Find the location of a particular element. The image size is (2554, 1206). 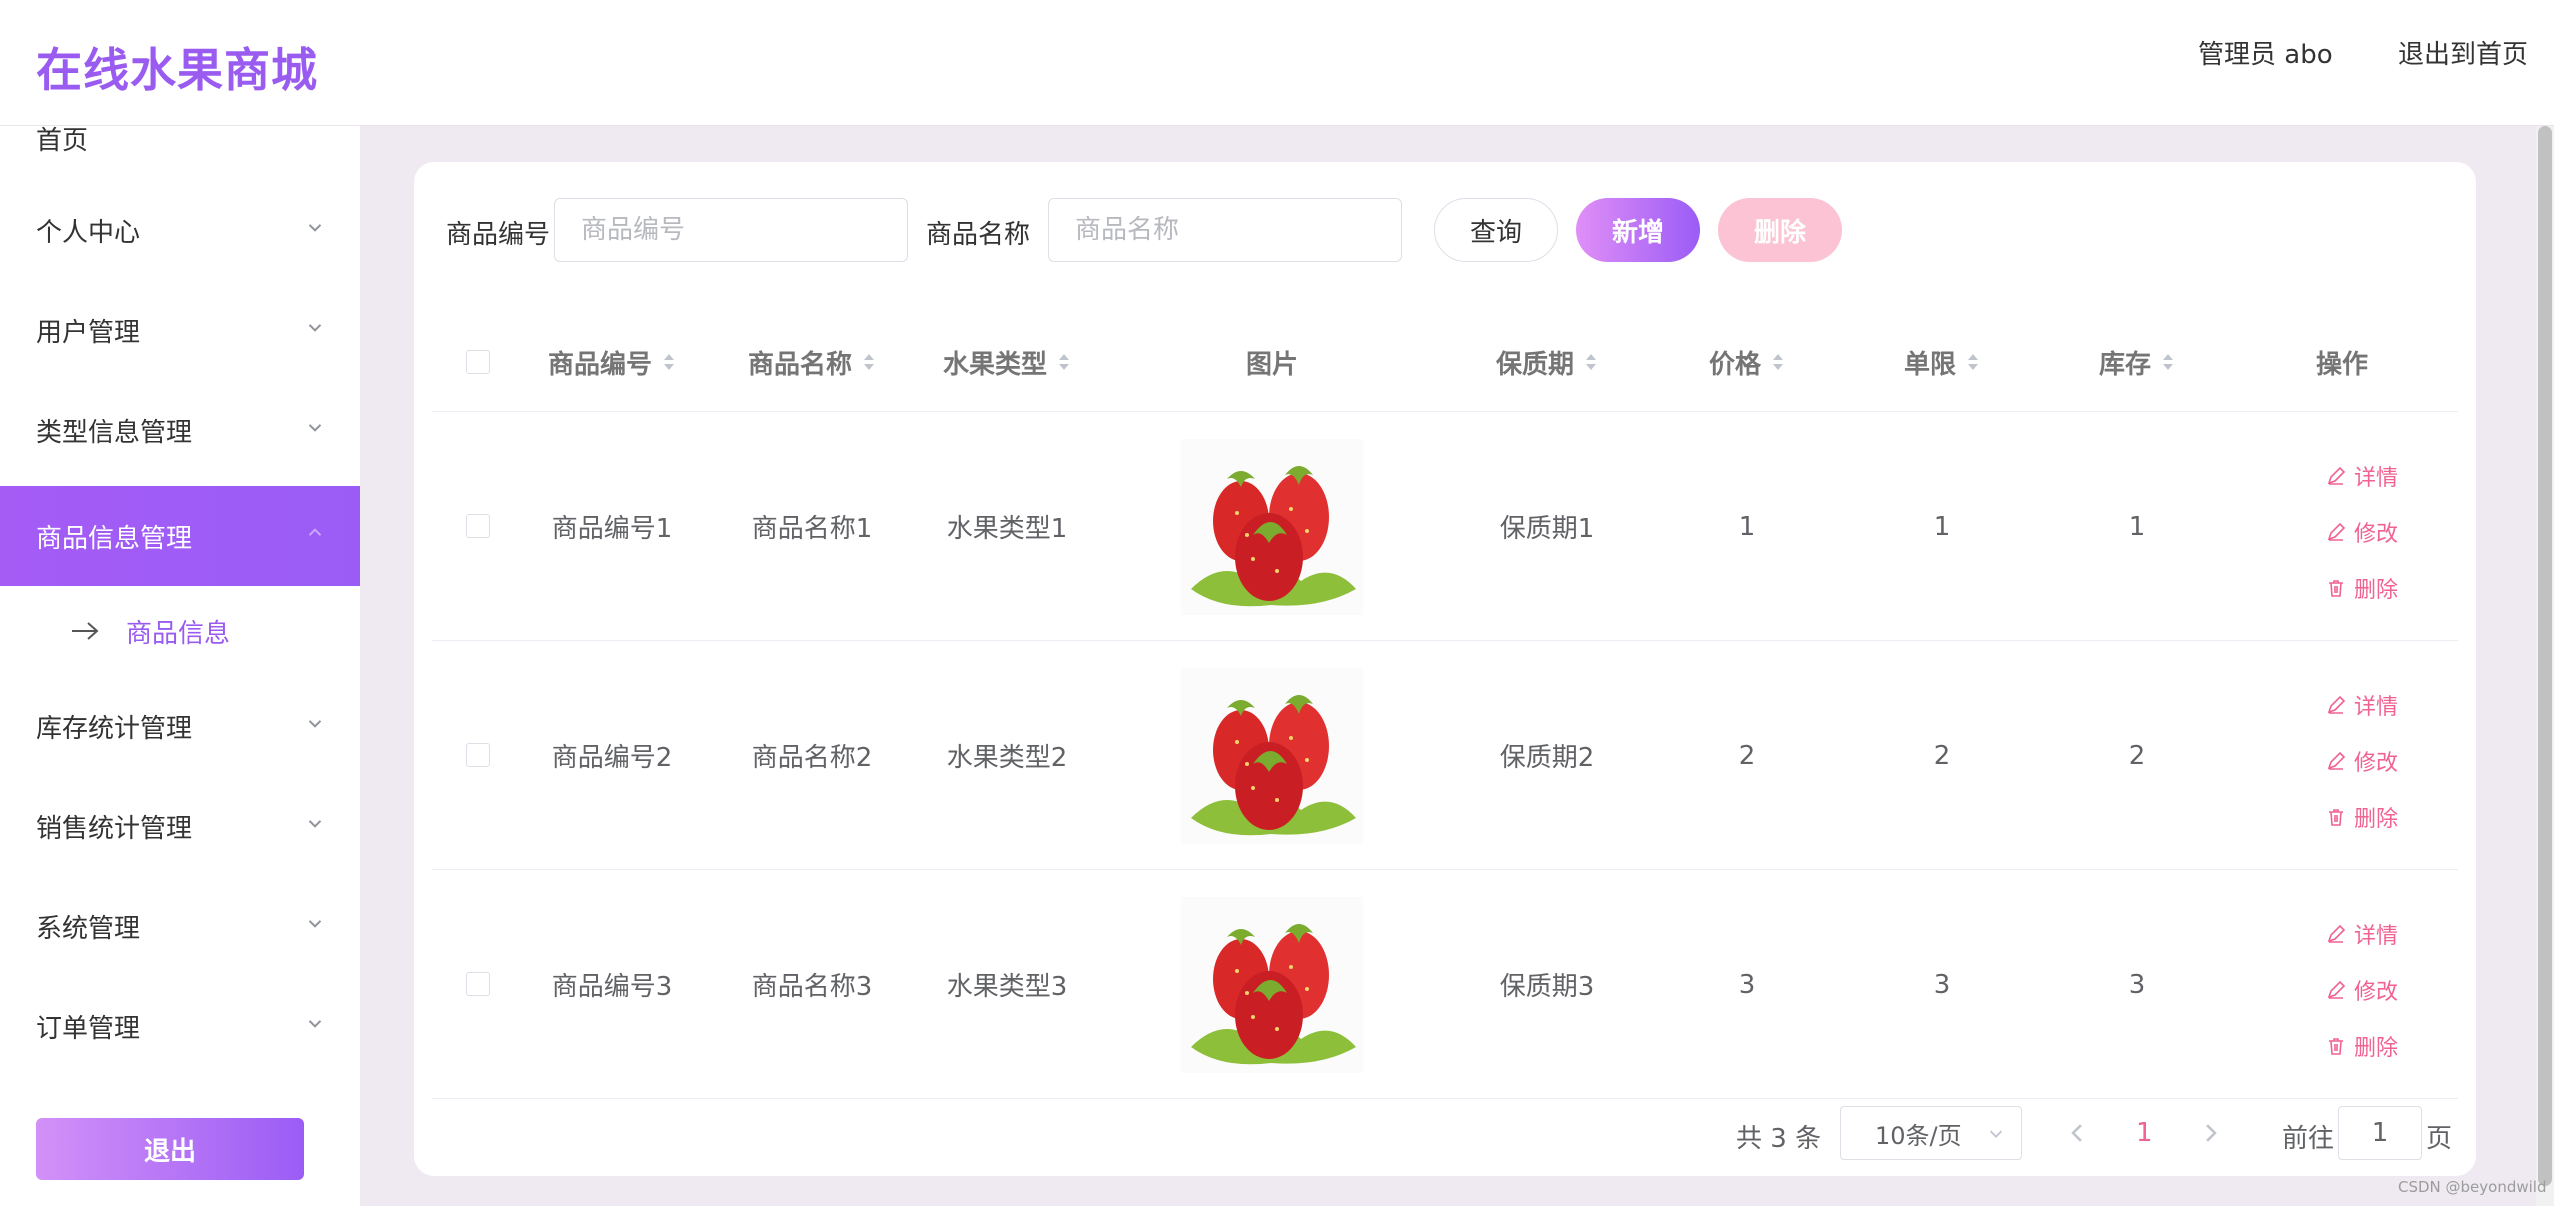

sidebar-item-stock-statistics: 库存统计管理 is located at coordinates (180, 726).